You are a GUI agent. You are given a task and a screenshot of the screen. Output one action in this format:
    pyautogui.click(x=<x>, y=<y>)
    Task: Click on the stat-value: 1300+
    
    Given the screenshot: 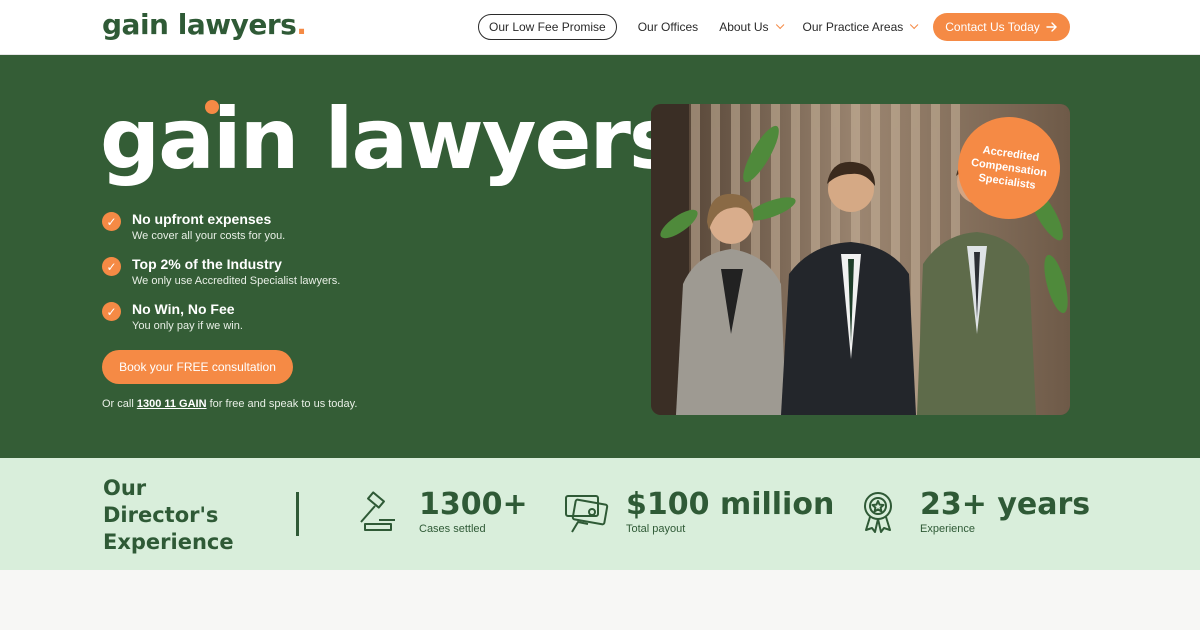 What is the action you would take?
    pyautogui.click(x=473, y=504)
    